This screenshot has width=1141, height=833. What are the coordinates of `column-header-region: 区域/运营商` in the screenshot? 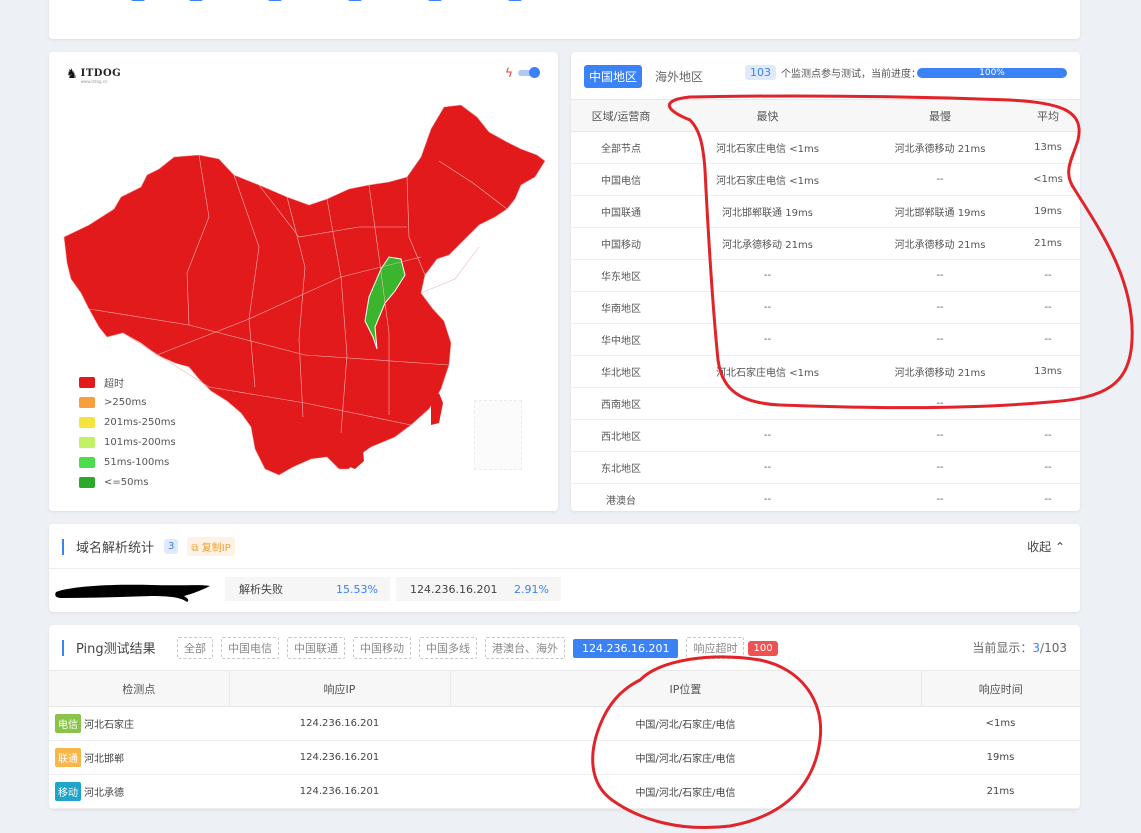 It's located at (621, 115).